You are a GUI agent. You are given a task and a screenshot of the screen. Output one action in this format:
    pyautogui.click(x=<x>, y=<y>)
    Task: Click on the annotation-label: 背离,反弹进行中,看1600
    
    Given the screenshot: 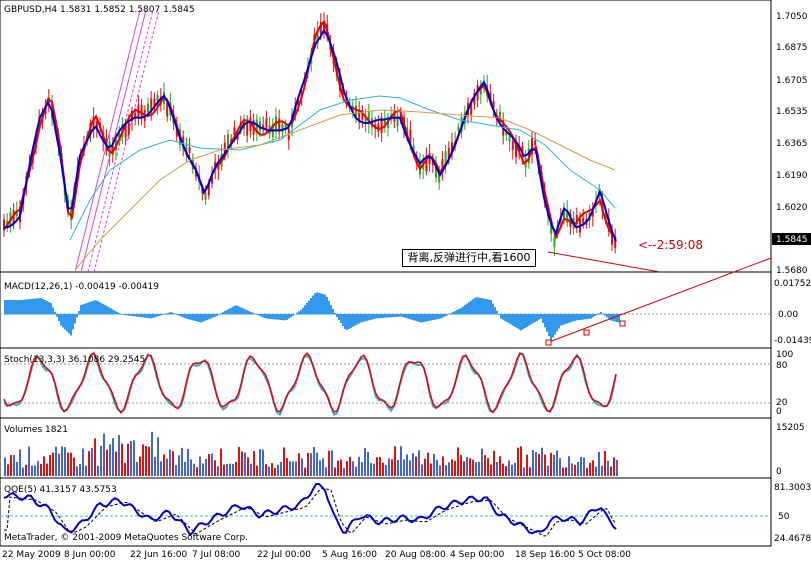 What is the action you would take?
    pyautogui.click(x=469, y=258)
    